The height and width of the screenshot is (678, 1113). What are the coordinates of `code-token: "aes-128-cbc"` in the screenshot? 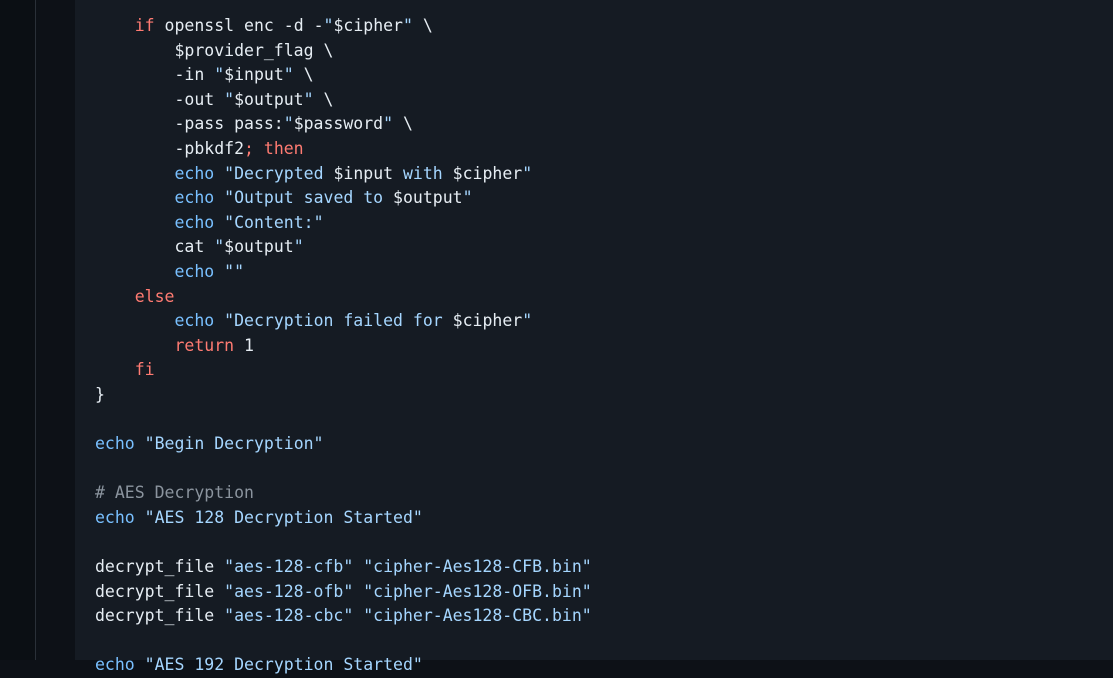 It's located at (289, 616).